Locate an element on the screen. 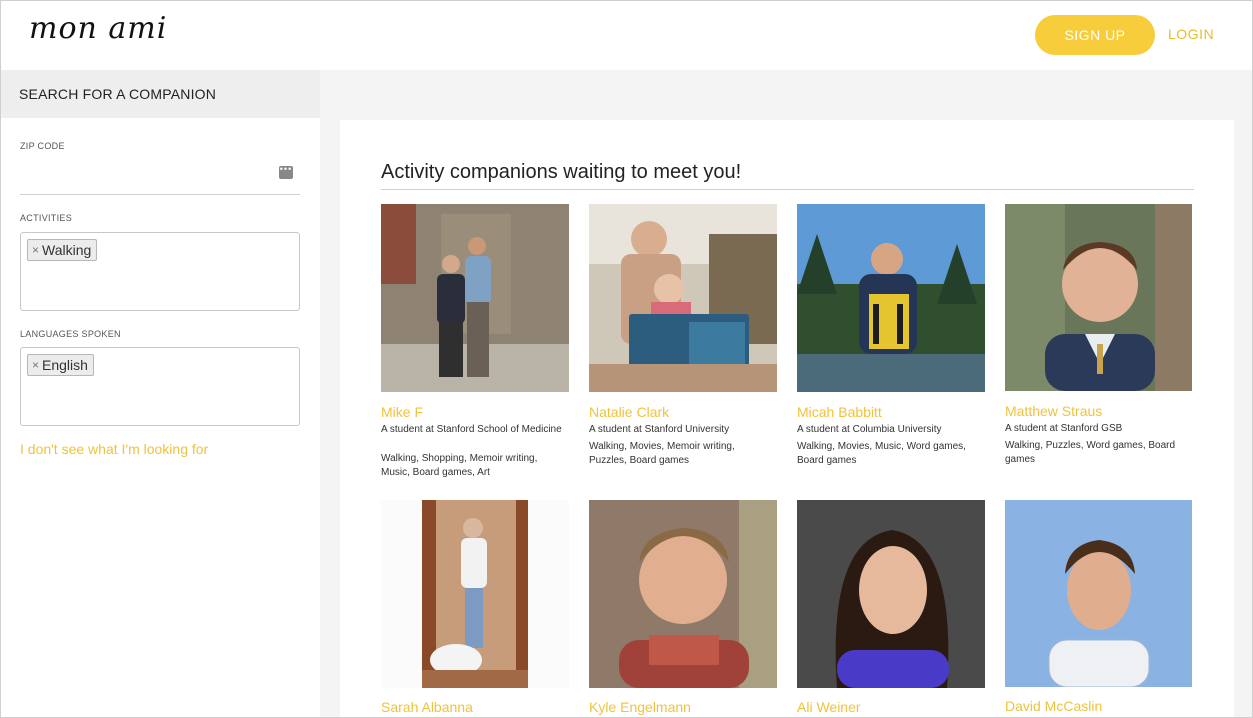 Image resolution: width=1253 pixels, height=718 pixels. languages-select: × English is located at coordinates (160, 386).